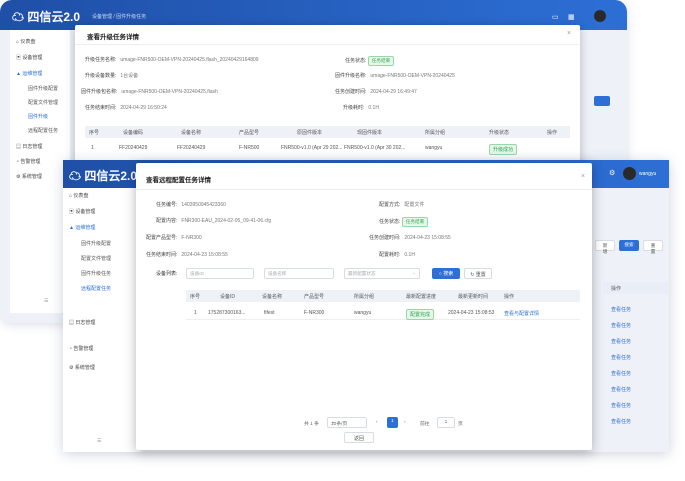  Describe the element at coordinates (96, 273) in the screenshot. I see `sidebar-sub-firmware-upgrade: 固件升级任务` at that location.